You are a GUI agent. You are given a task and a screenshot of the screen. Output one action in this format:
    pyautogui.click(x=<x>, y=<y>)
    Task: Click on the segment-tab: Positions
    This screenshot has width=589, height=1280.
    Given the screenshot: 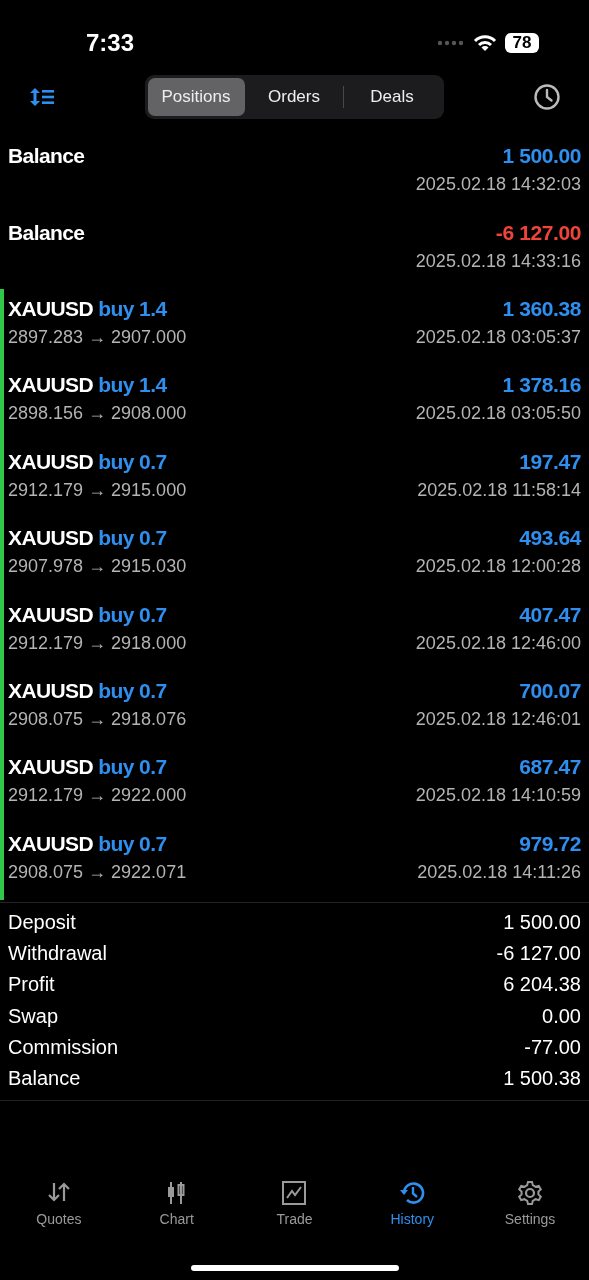 What is the action you would take?
    pyautogui.click(x=196, y=97)
    